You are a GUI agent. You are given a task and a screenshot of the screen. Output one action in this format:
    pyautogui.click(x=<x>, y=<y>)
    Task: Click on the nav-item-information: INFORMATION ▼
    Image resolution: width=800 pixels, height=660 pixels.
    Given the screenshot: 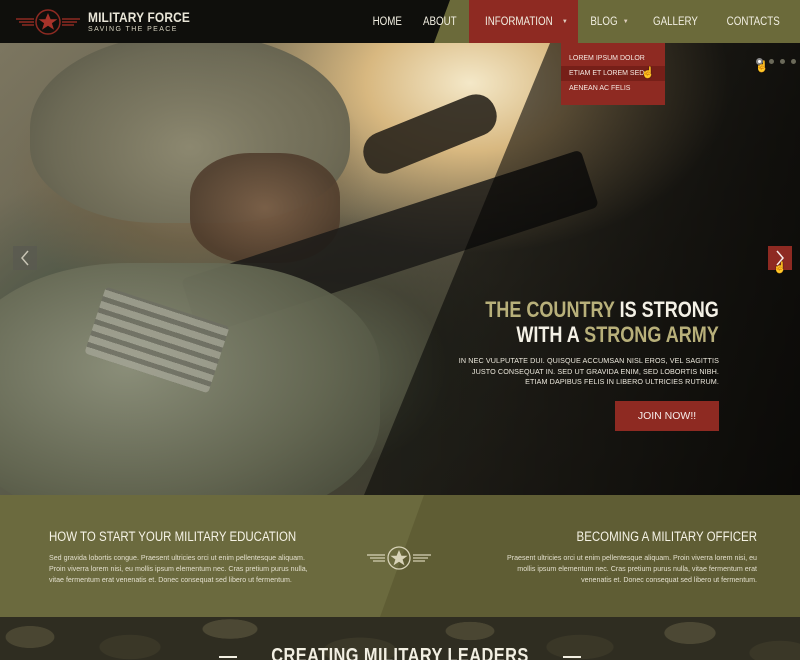 What is the action you would take?
    pyautogui.click(x=523, y=21)
    